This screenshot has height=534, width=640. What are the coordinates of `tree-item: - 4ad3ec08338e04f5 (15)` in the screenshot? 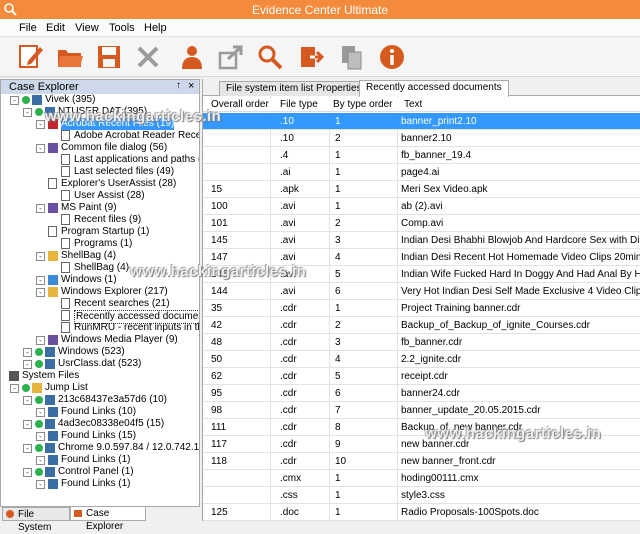 It's located at (100, 424).